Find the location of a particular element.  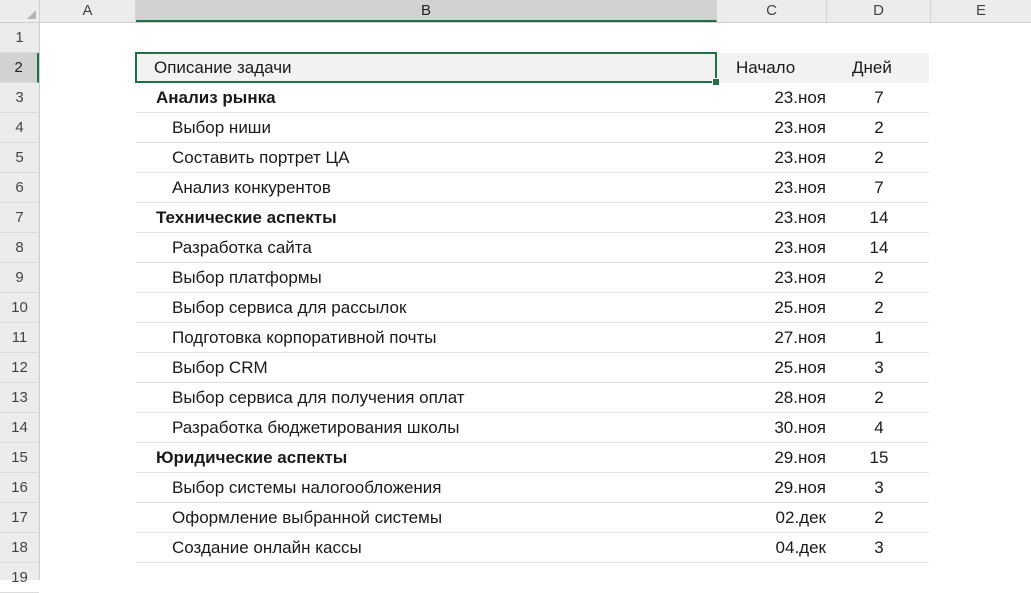

row-header: 9 is located at coordinates (19, 278).